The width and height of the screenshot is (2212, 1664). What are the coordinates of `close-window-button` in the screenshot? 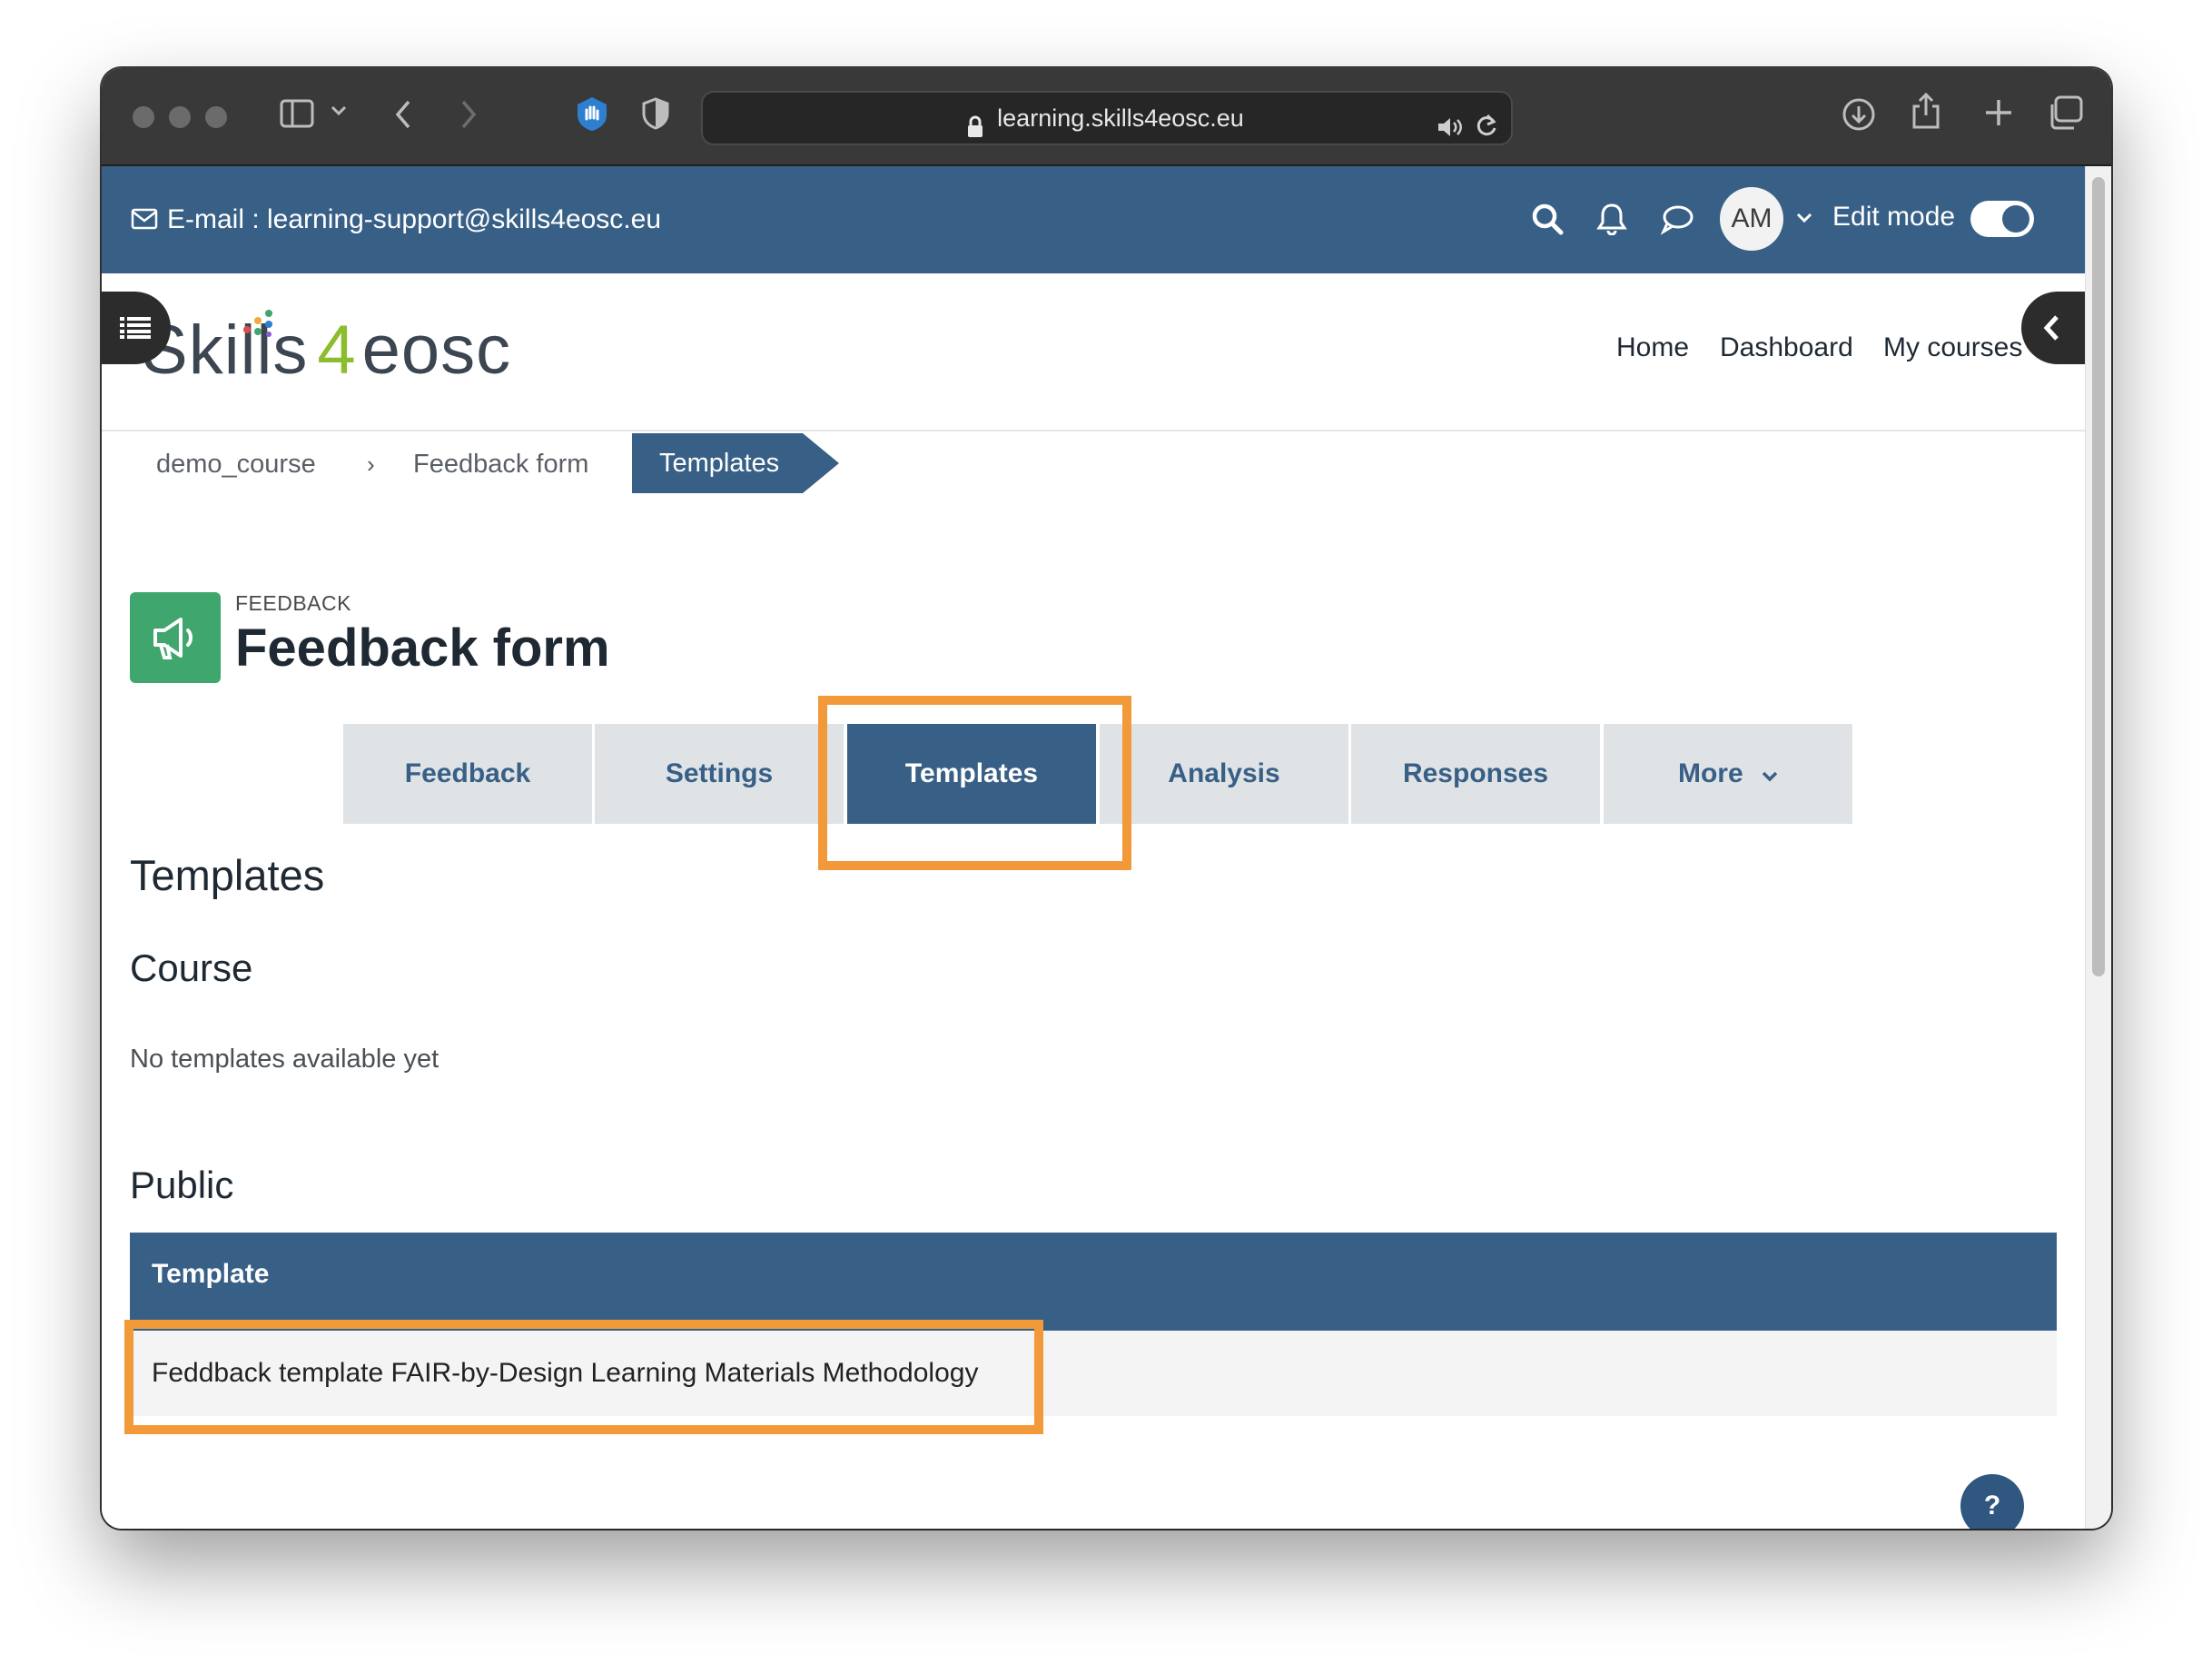 It's located at (144, 117).